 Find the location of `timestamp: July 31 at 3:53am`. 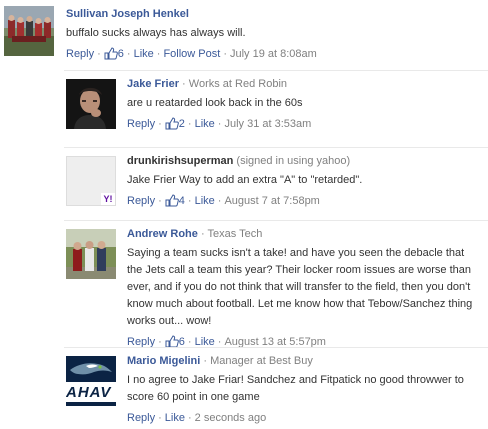

timestamp: July 31 at 3:53am is located at coordinates (267, 124).